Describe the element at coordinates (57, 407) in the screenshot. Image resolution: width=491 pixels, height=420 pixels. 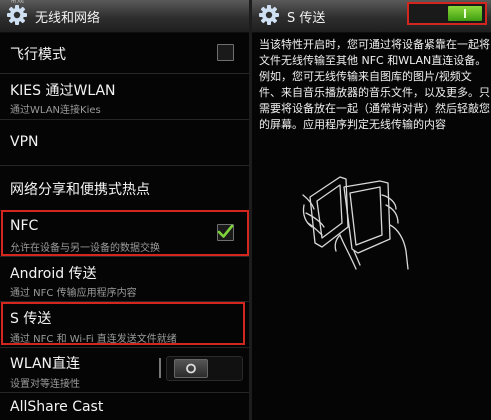
I see `item-title: AllShare Cast` at that location.